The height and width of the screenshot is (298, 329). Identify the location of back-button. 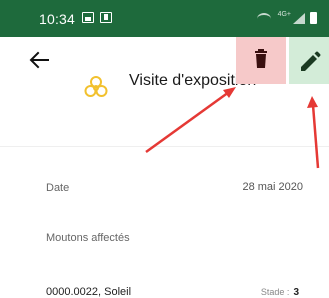
(39, 60).